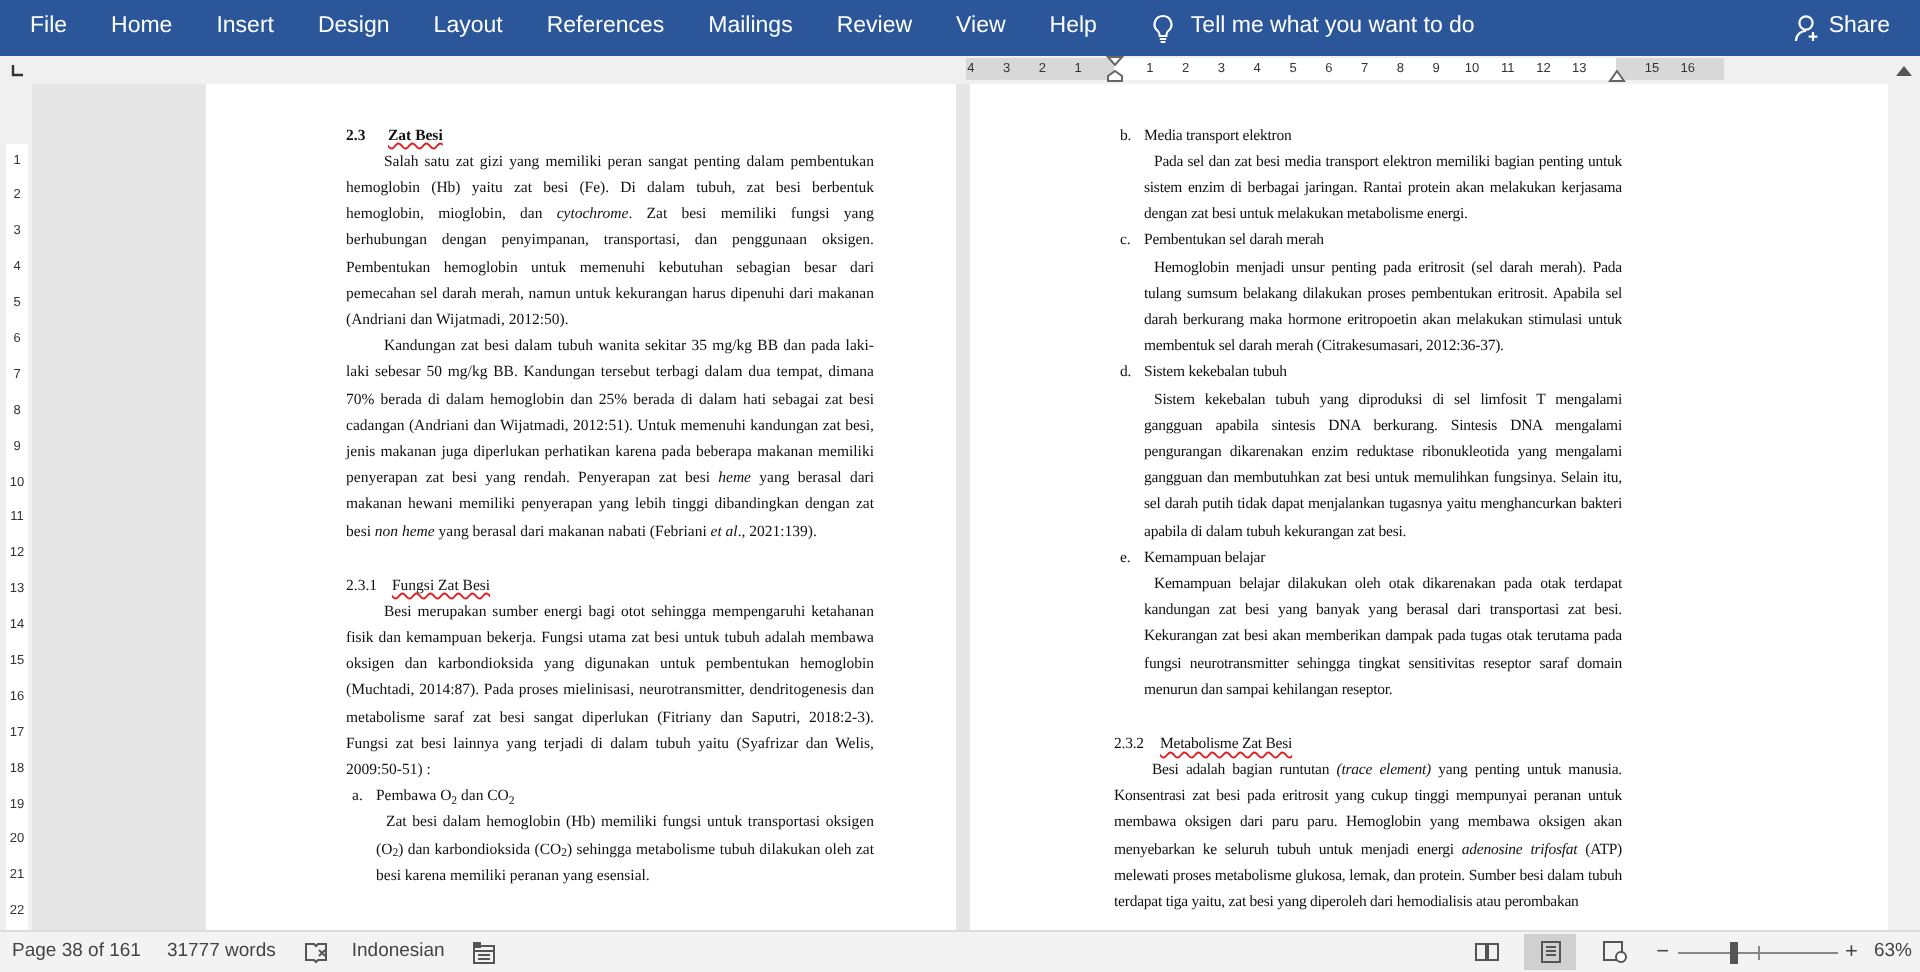  I want to click on language-label: Indonesian, so click(398, 952).